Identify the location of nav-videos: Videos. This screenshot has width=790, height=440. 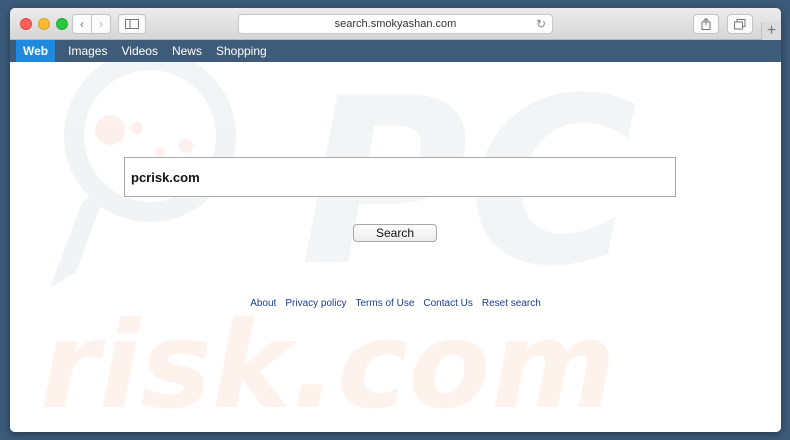
(139, 51).